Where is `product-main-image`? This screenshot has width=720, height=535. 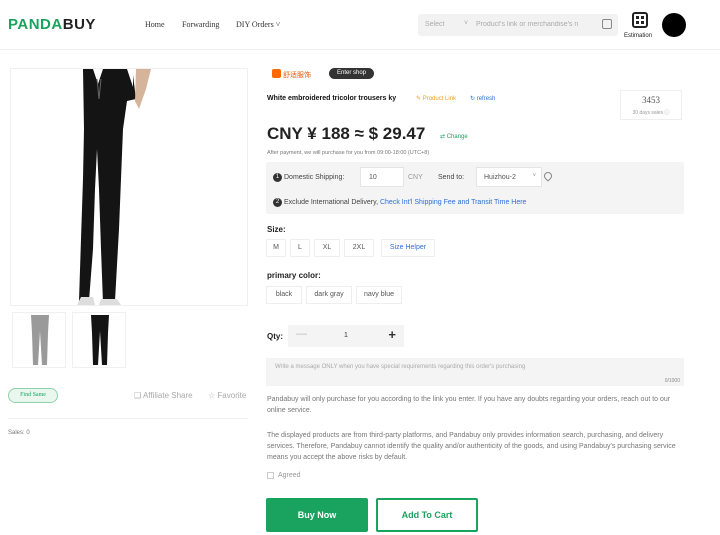 product-main-image is located at coordinates (129, 187).